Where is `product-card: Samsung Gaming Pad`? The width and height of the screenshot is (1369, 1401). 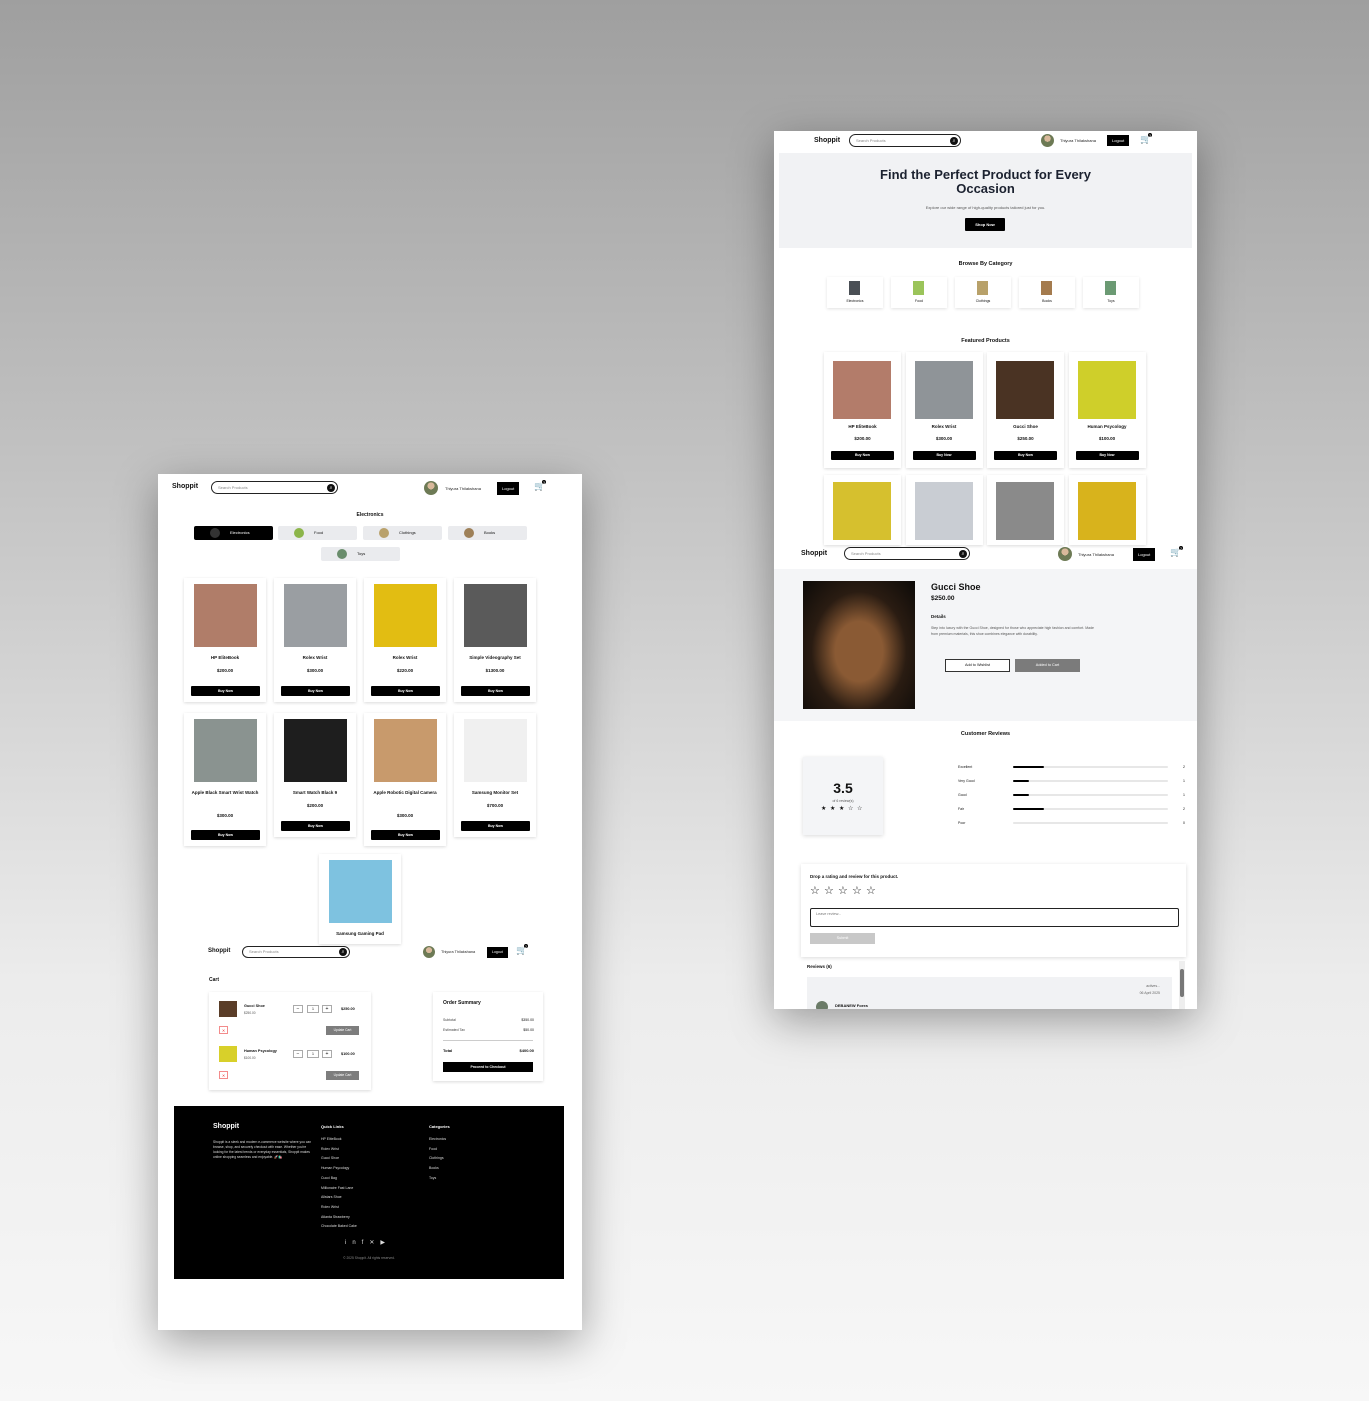 product-card: Samsung Gaming Pad is located at coordinates (360, 899).